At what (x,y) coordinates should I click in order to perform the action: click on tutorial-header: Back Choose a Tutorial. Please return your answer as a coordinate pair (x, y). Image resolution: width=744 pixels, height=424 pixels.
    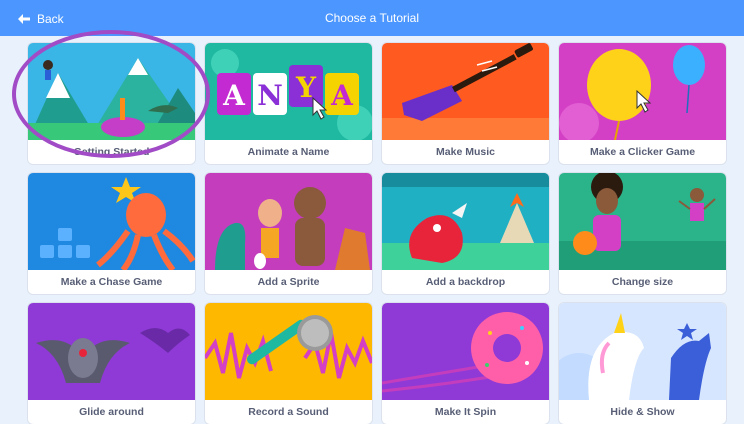
    Looking at the image, I should click on (372, 18).